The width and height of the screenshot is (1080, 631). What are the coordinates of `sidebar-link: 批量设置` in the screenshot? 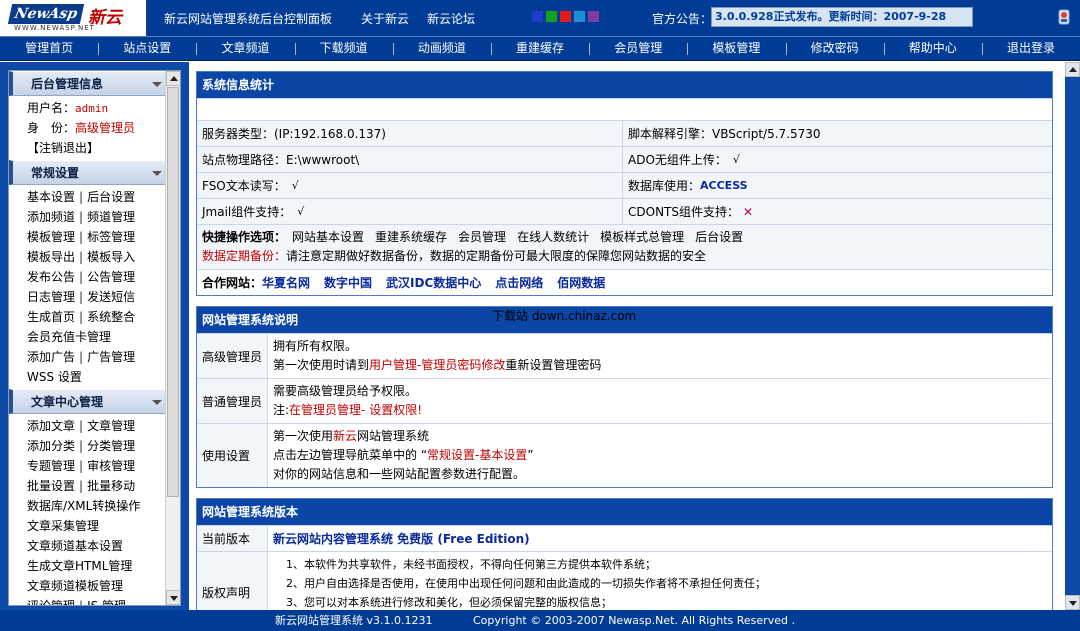 It's located at (51, 486).